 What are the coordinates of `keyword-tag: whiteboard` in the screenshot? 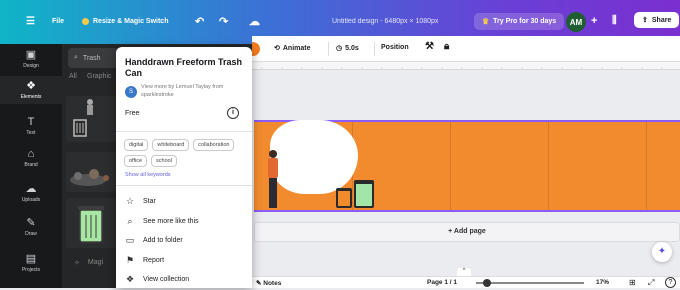 It's located at (171, 145).